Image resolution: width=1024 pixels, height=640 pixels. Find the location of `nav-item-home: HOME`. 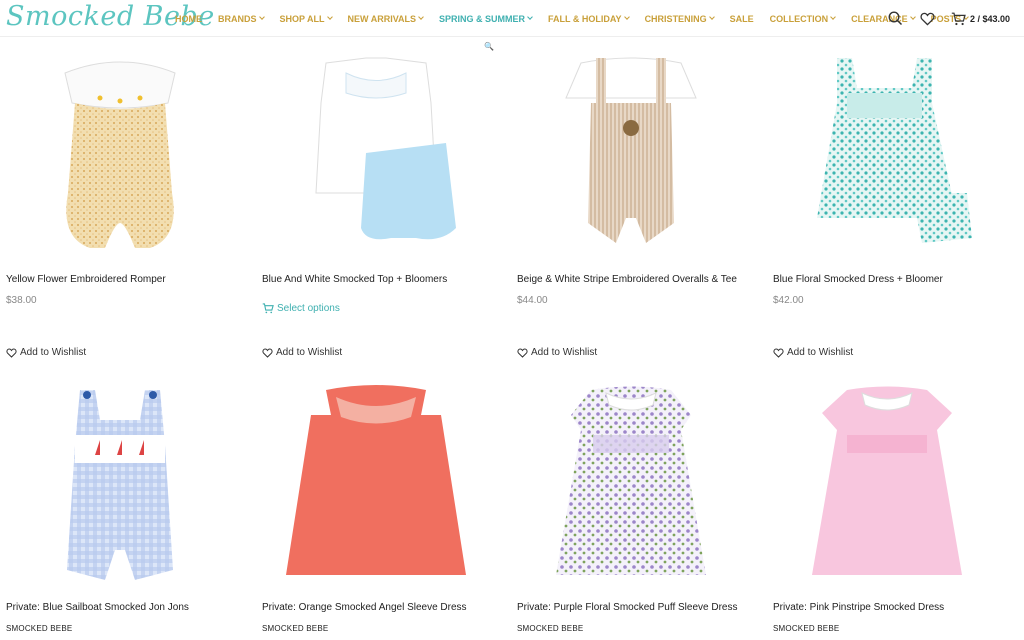

nav-item-home: HOME is located at coordinates (188, 19).